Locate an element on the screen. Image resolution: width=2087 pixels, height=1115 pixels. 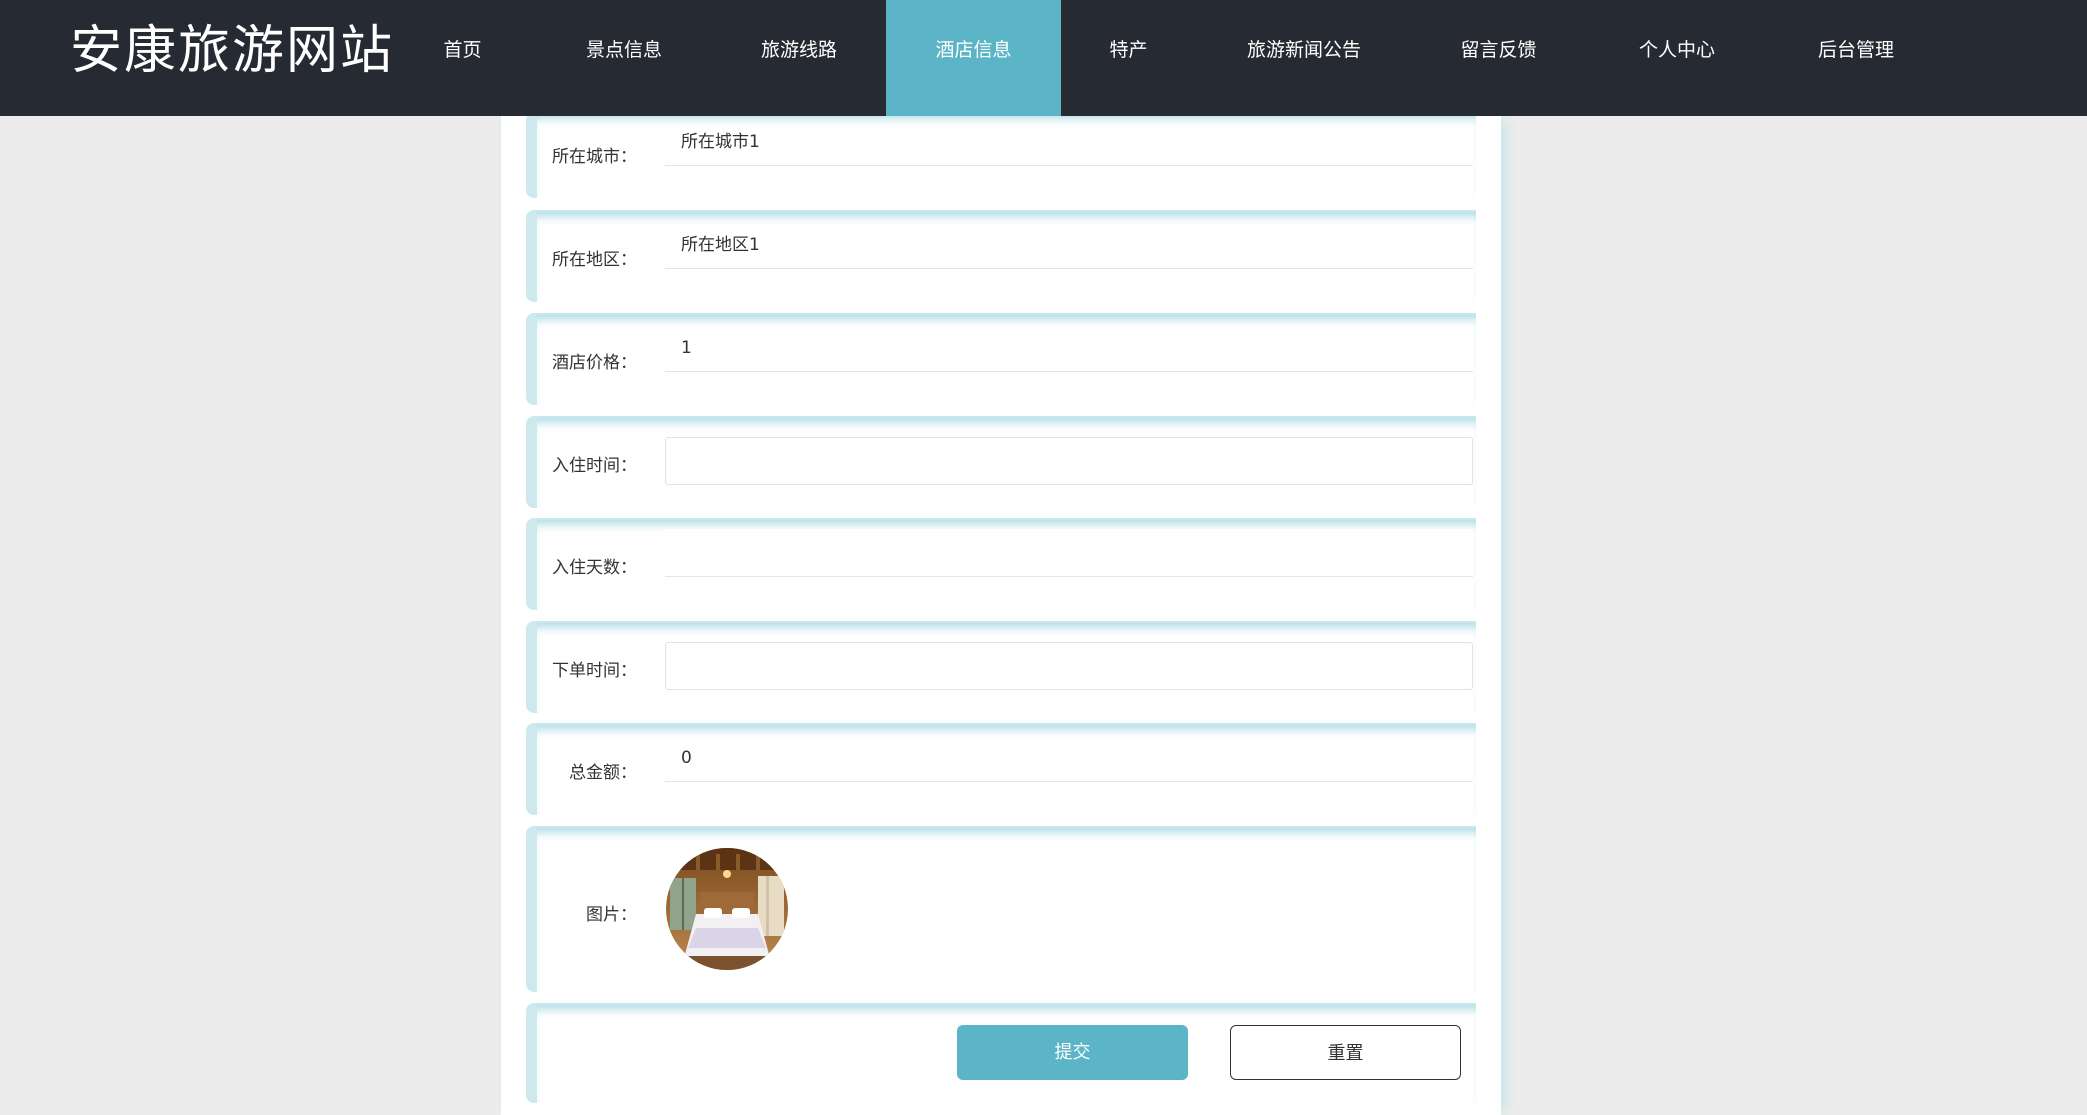
district-label: 所在地区： is located at coordinates (594, 260).